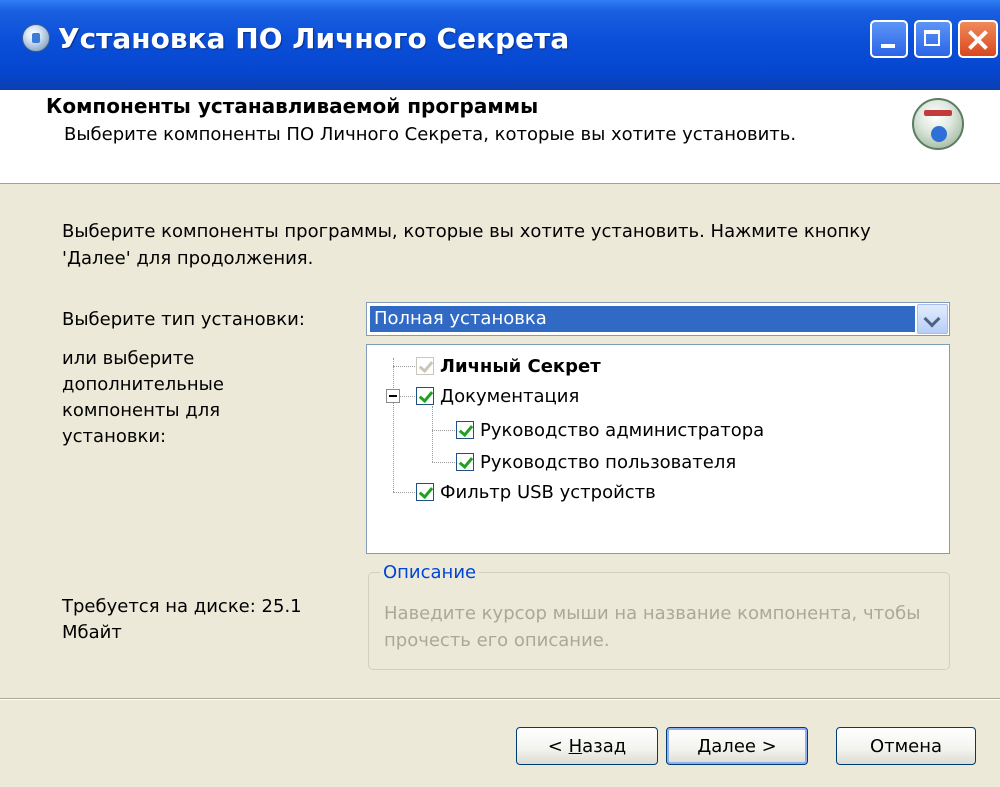 The image size is (1000, 787). I want to click on next-button: Далее >, so click(737, 746).